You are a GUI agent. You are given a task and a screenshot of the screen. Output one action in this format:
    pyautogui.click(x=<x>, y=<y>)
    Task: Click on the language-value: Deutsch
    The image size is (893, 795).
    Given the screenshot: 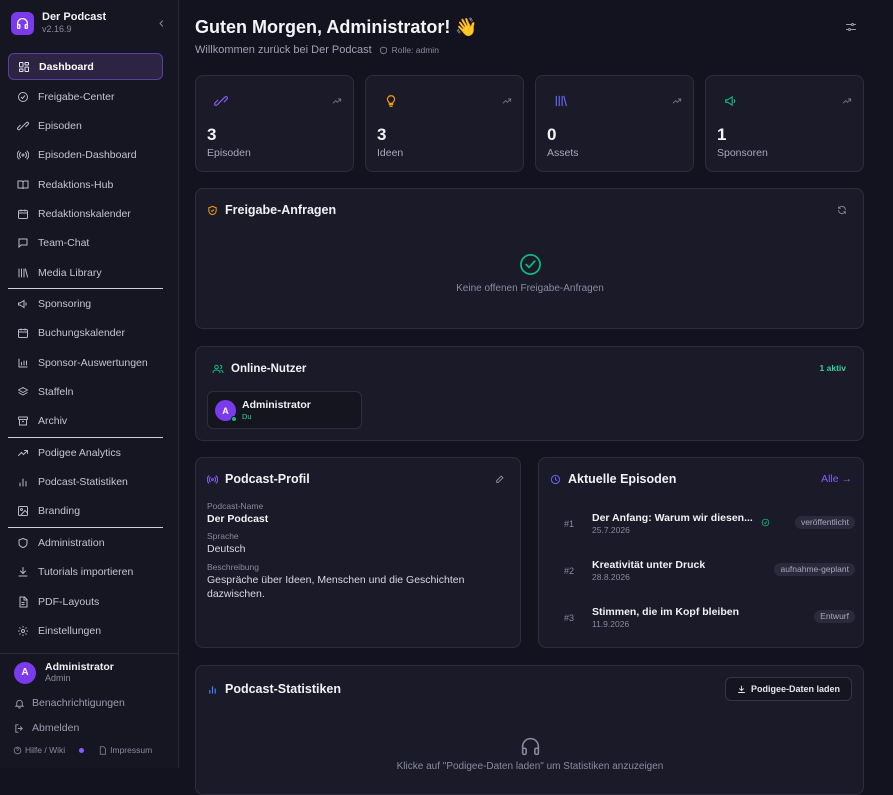 What is the action you would take?
    pyautogui.click(x=226, y=549)
    